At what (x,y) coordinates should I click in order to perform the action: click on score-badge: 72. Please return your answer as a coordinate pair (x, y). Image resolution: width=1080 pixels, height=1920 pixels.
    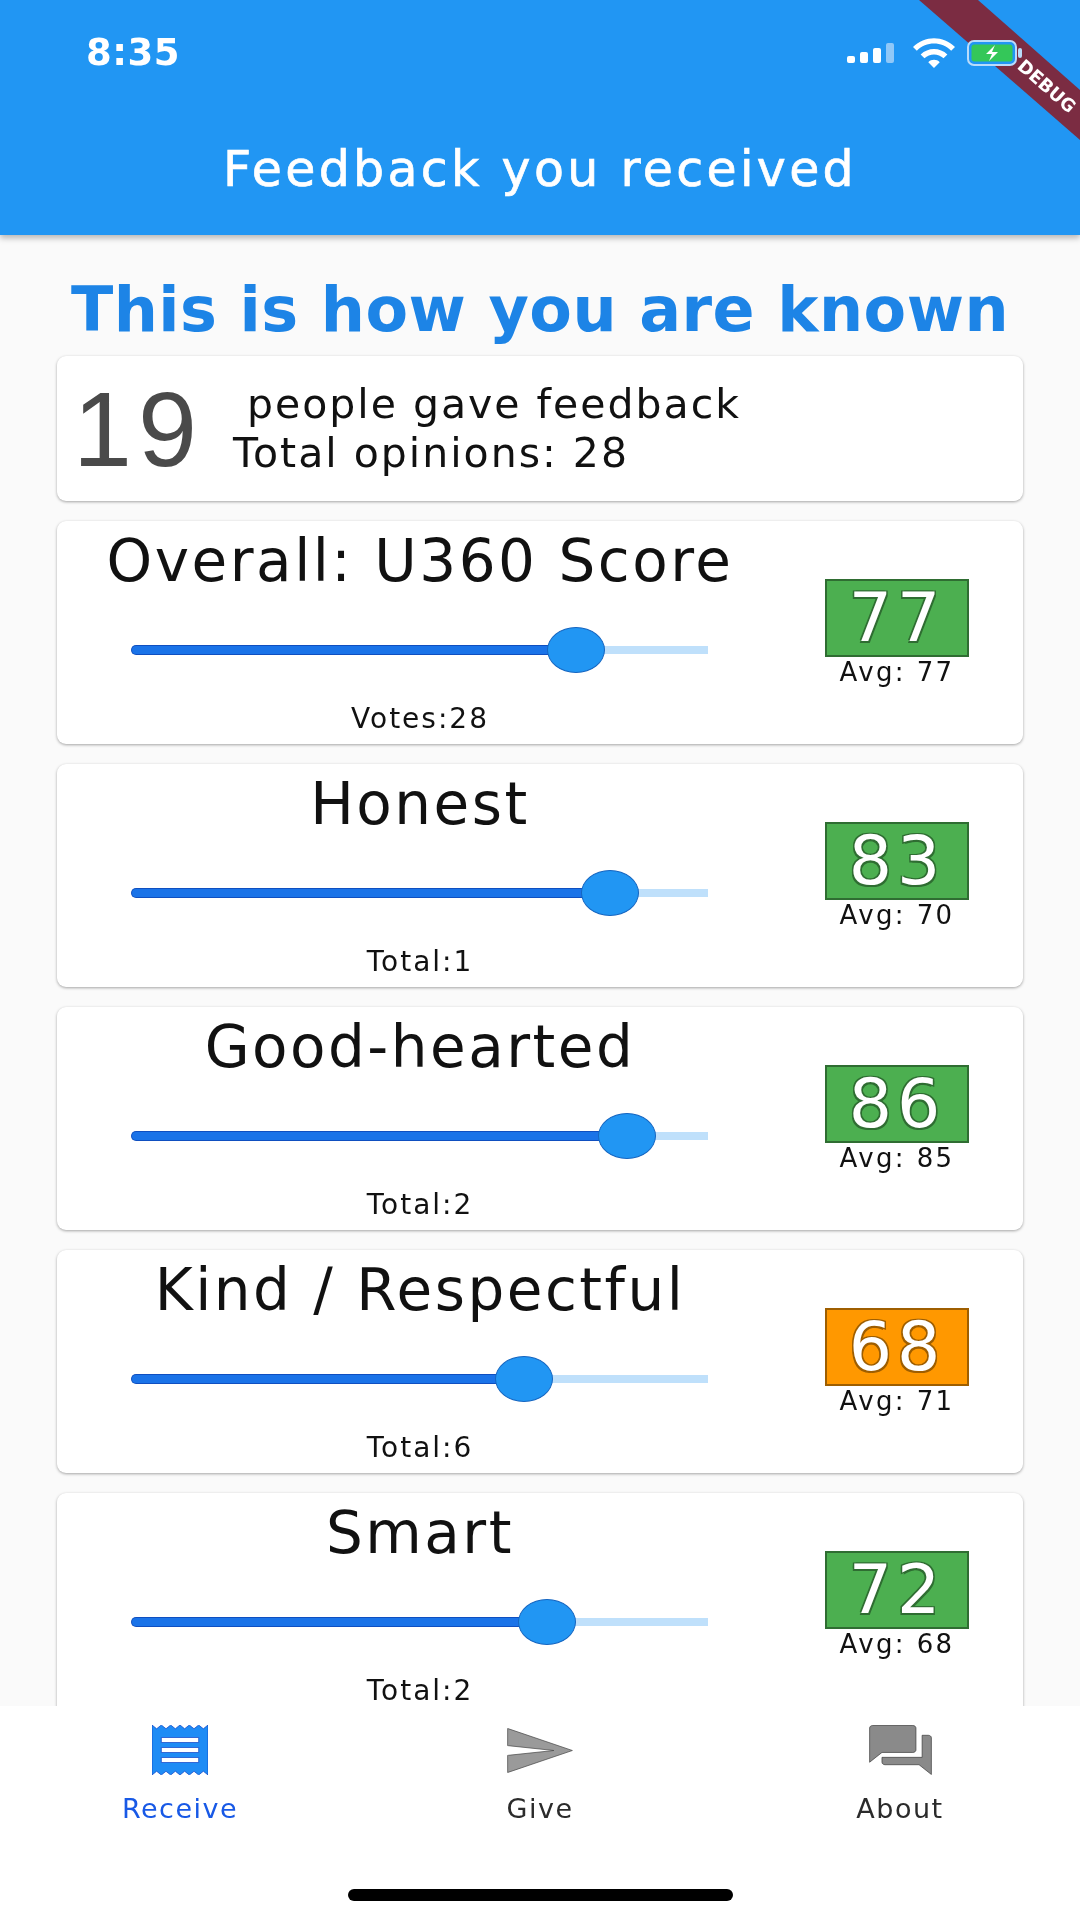
    Looking at the image, I should click on (897, 1590).